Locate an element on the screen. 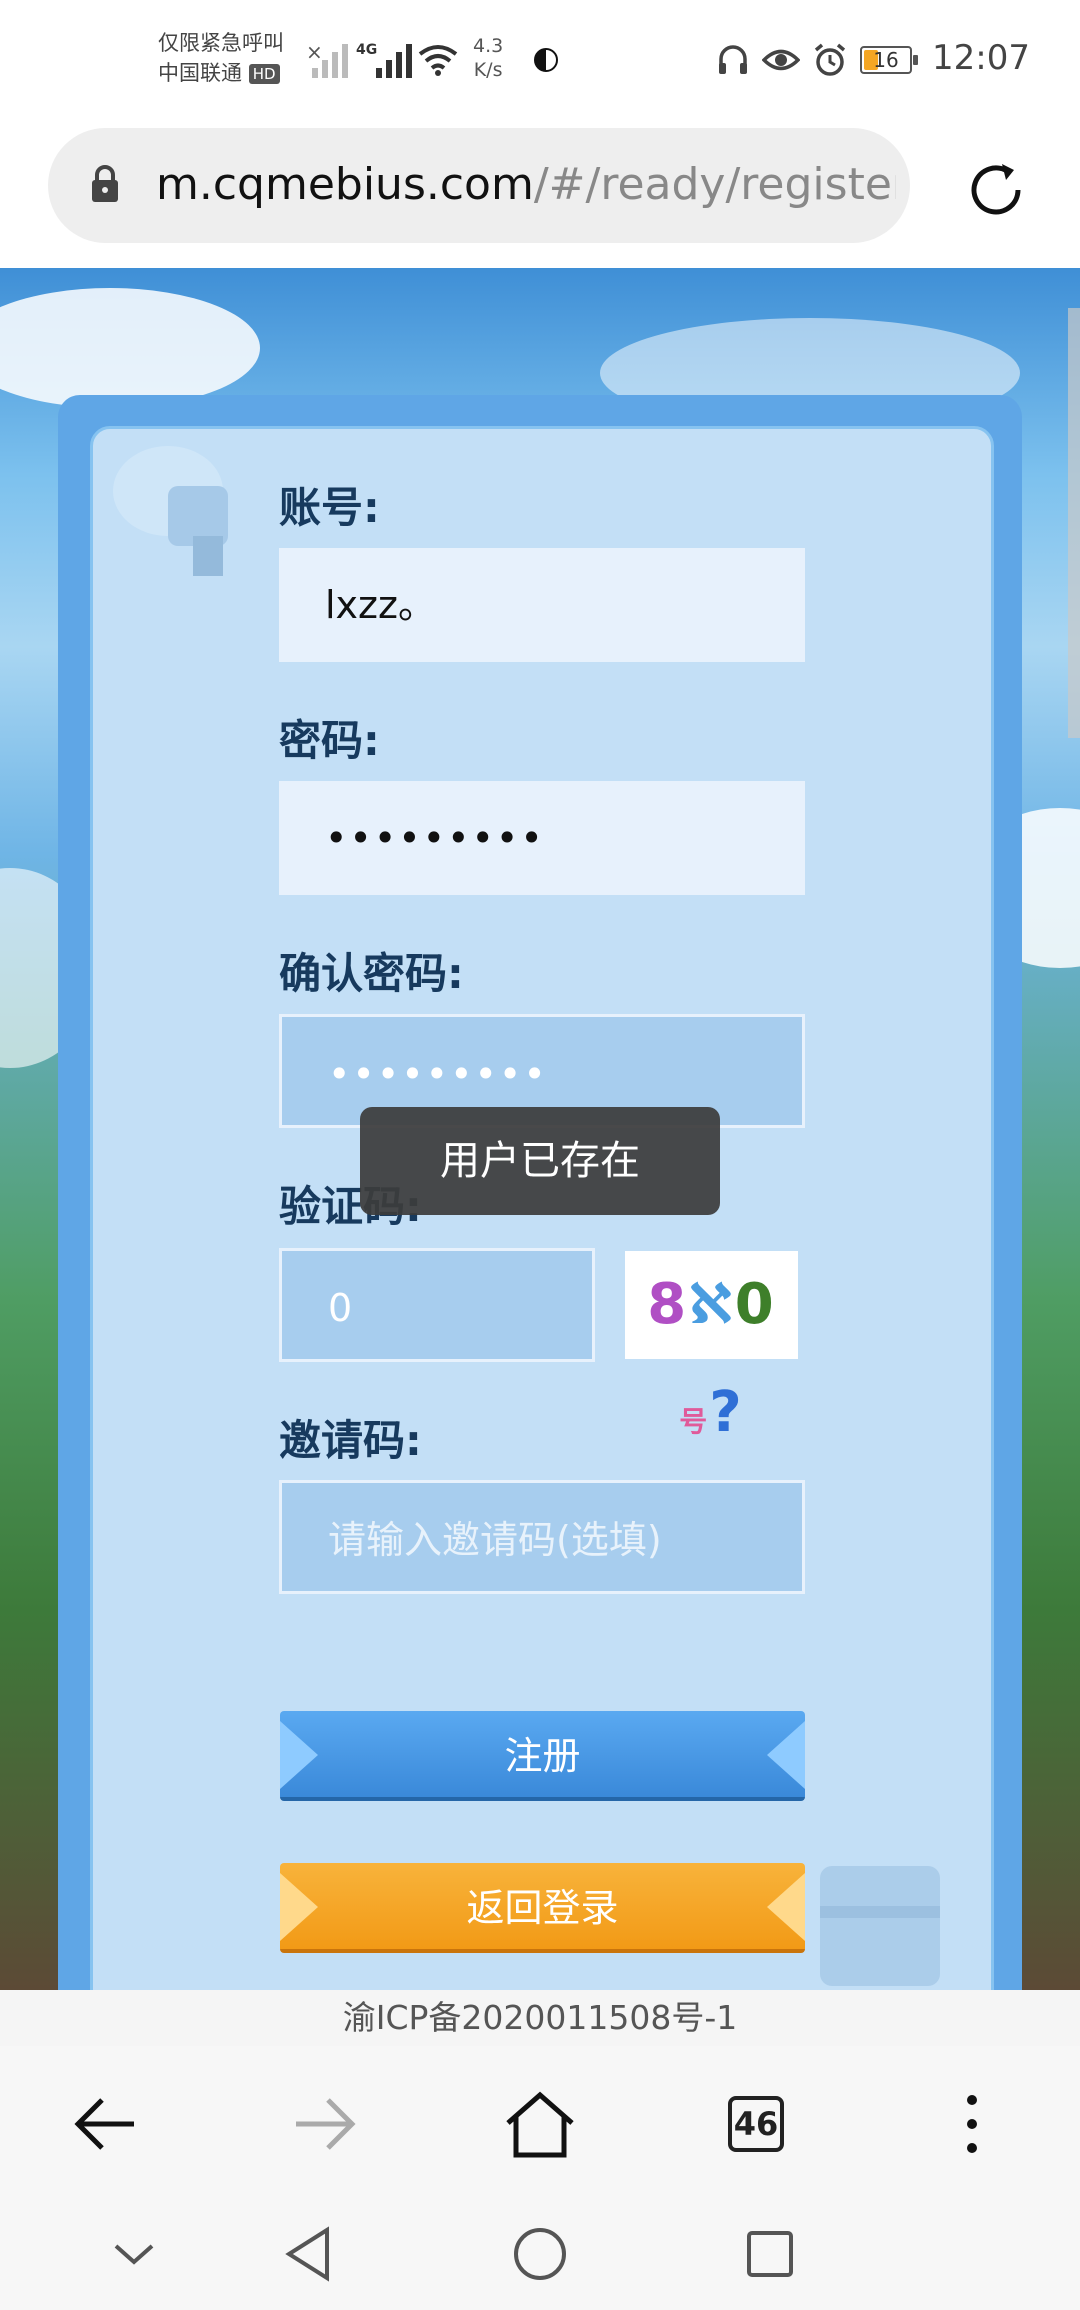  captcha-char: 0 is located at coordinates (755, 1304).